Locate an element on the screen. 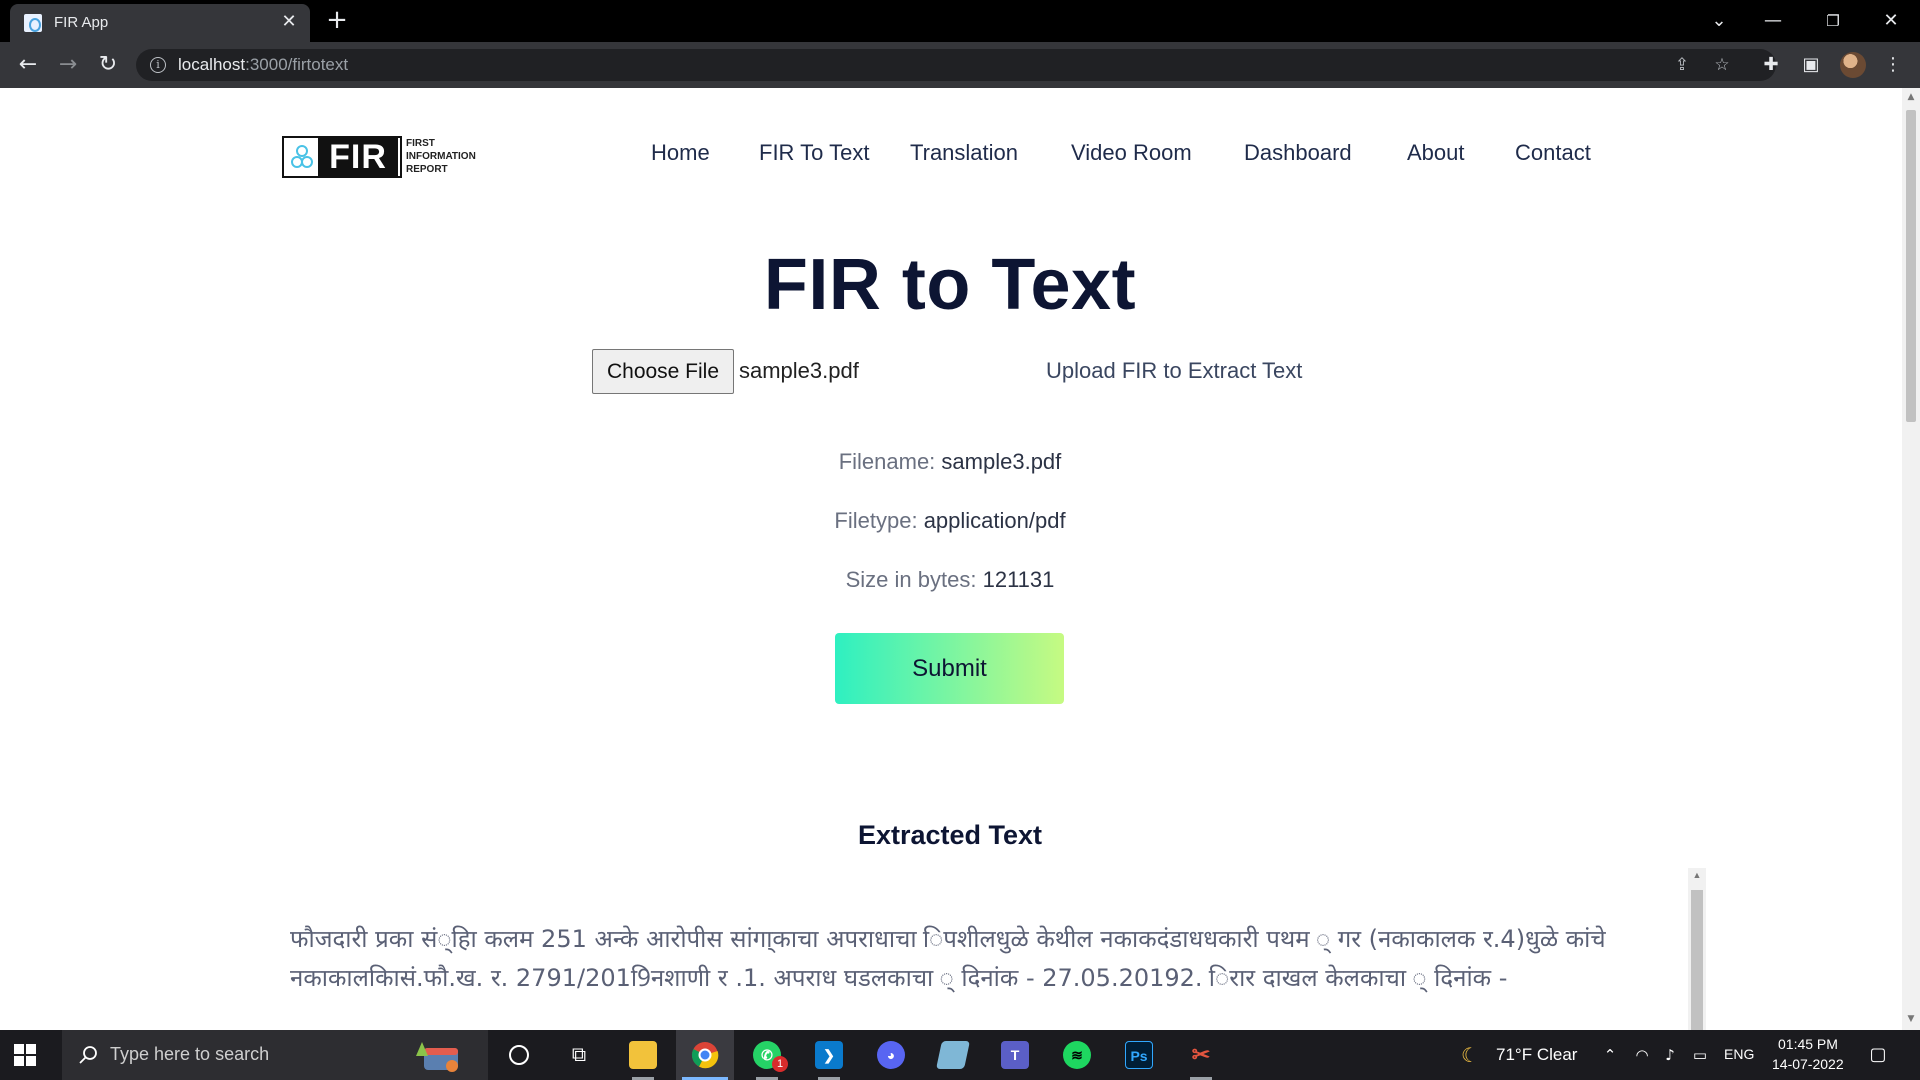  filetype-info: Filetype: application/pdf is located at coordinates (950, 520).